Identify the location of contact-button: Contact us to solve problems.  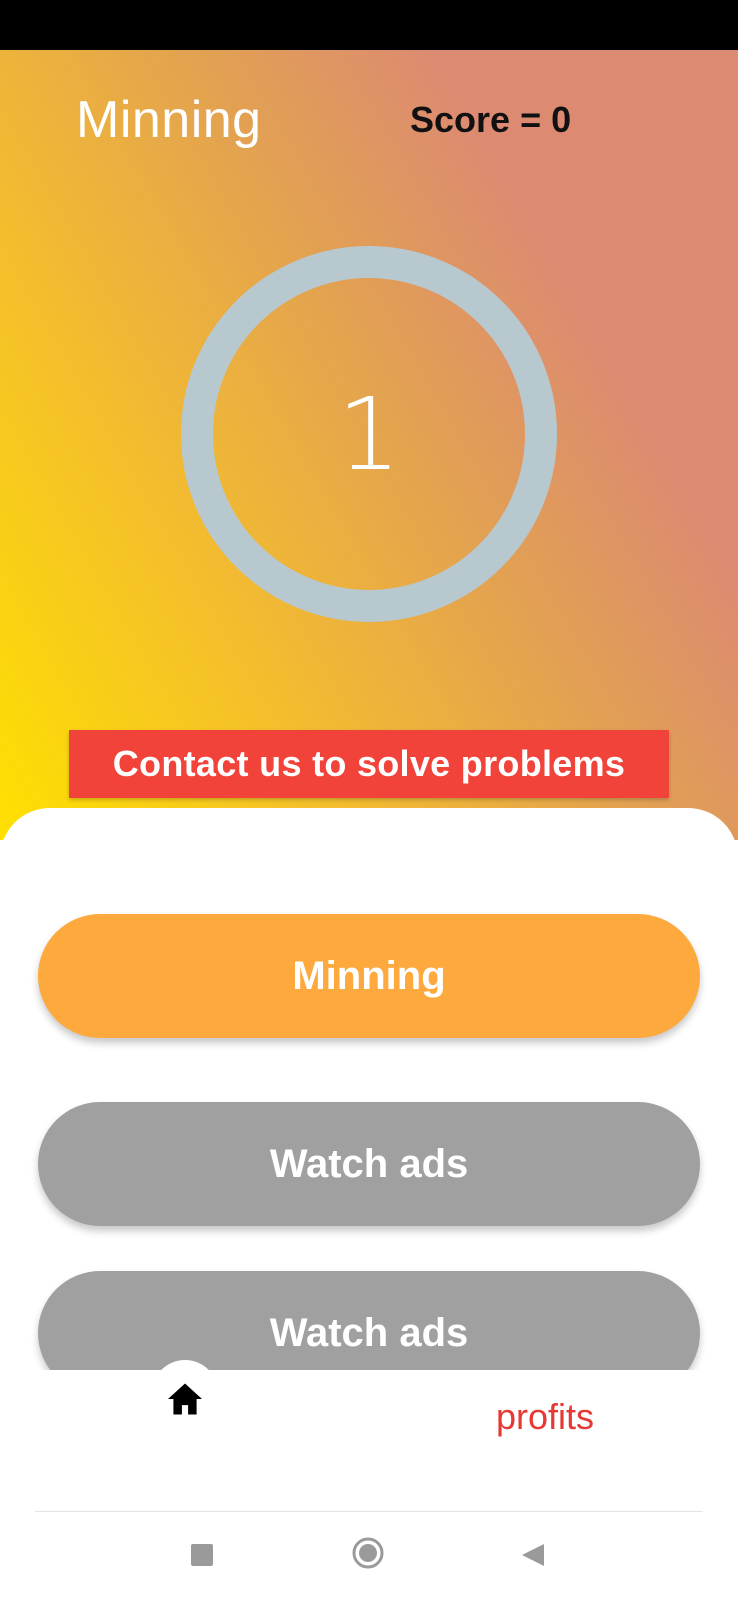
(369, 764).